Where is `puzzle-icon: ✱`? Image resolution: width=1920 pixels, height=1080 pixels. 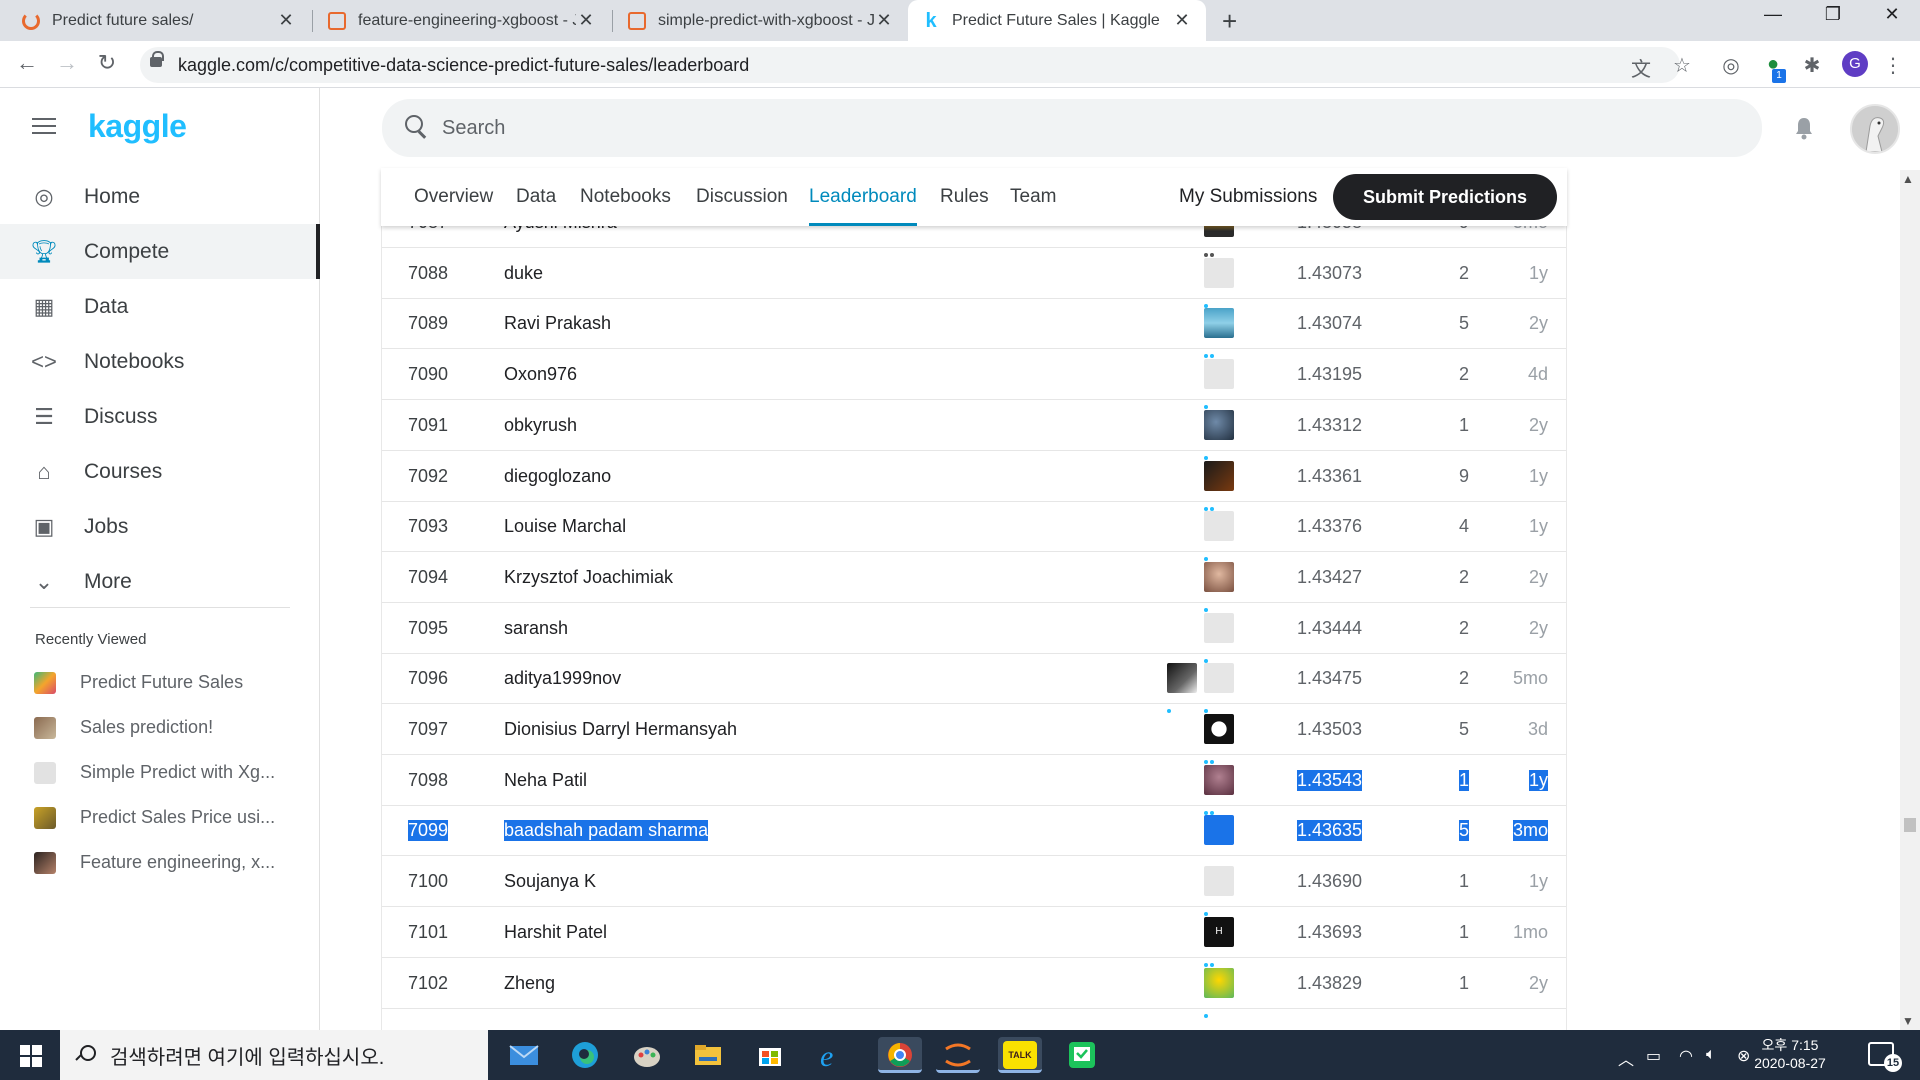 puzzle-icon: ✱ is located at coordinates (1812, 65).